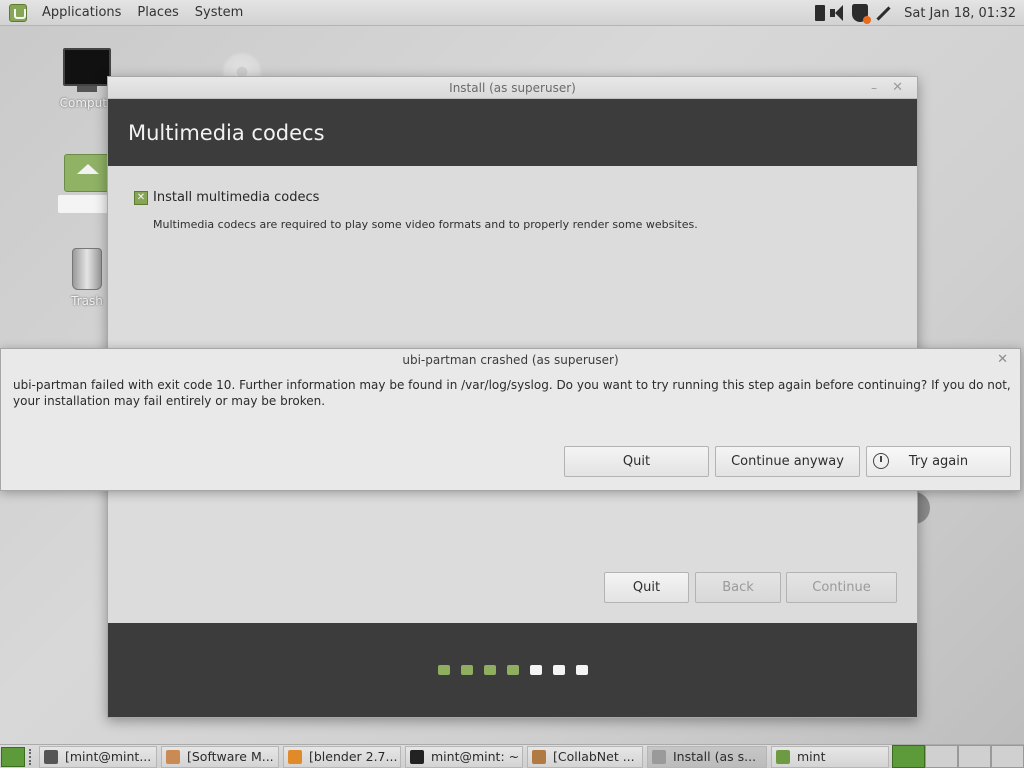  Describe the element at coordinates (87, 269) in the screenshot. I see `trash-icon` at that location.